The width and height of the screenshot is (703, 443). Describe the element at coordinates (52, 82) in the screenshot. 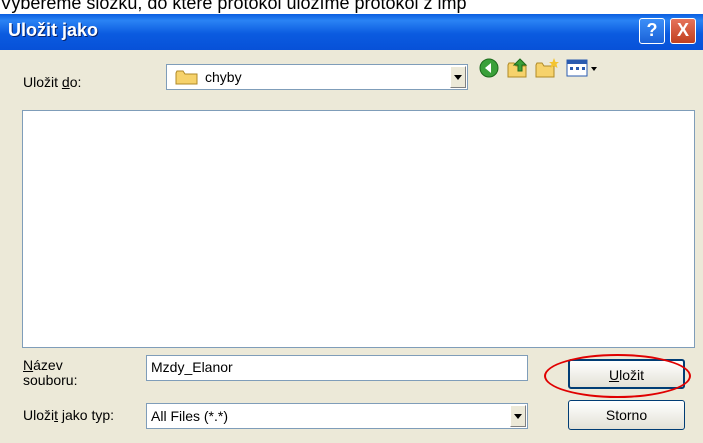

I see `save-in-label: Uložit do:` at that location.